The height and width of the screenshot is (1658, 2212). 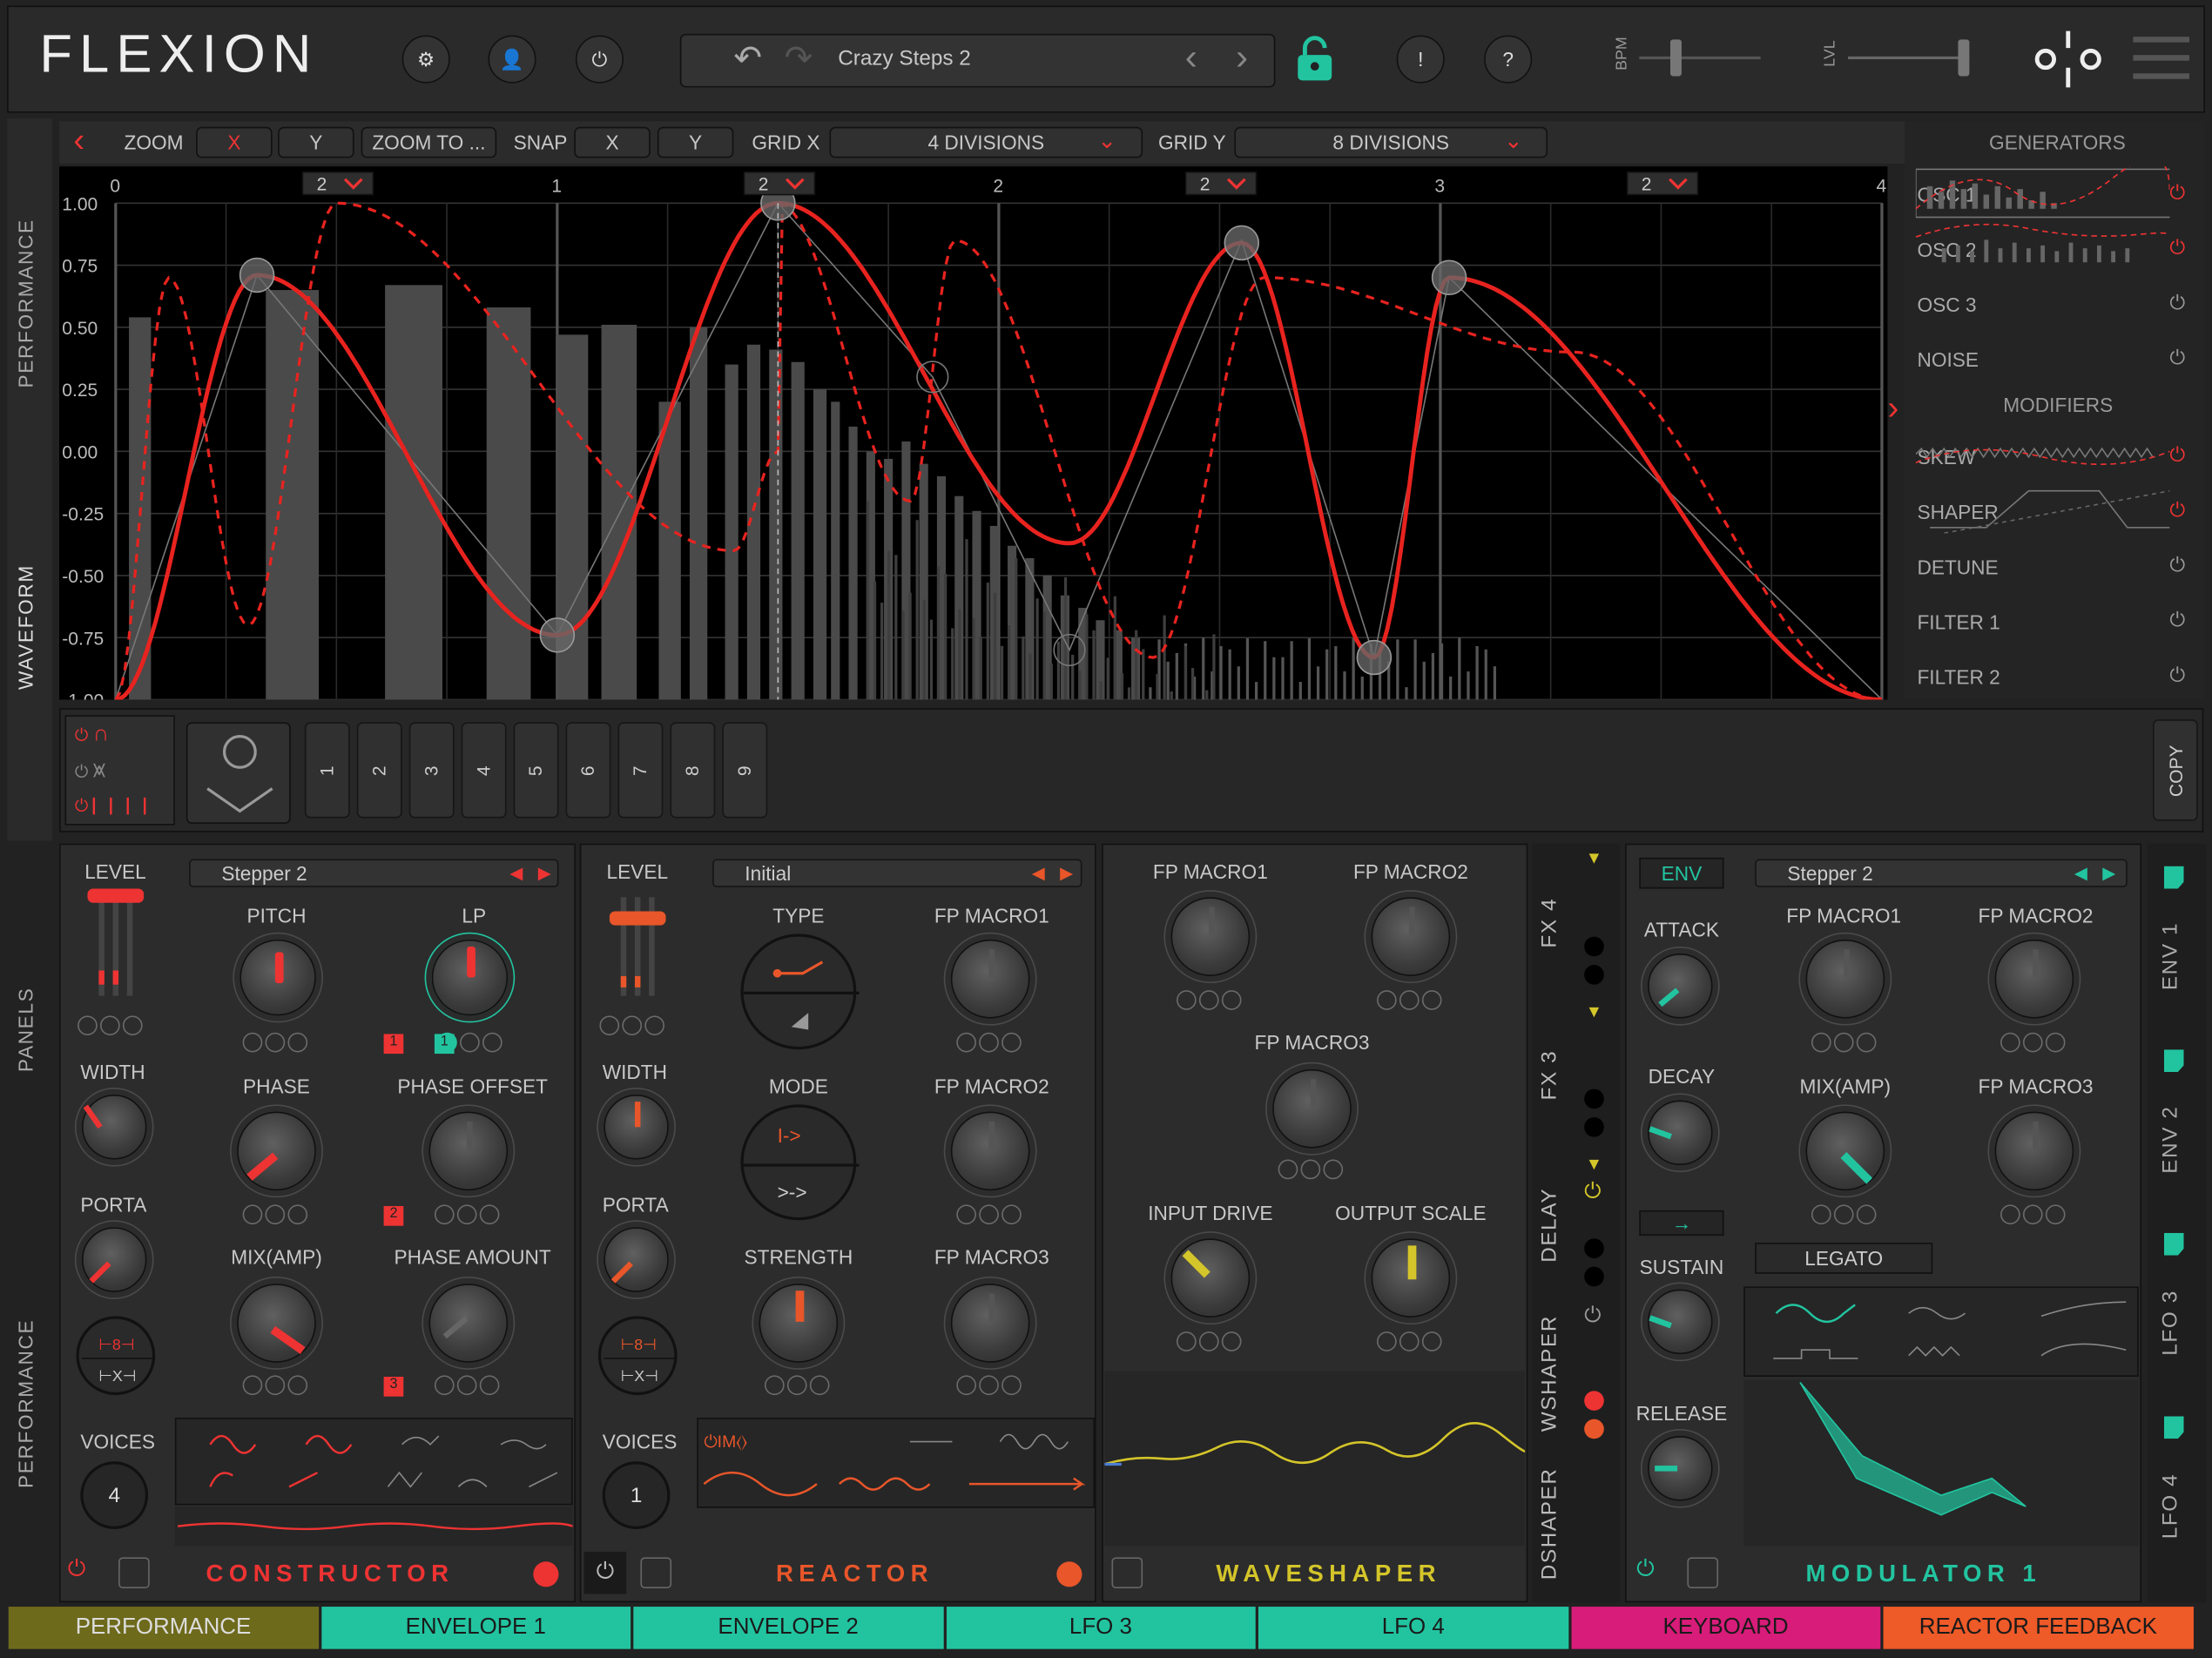 I want to click on grid-y-chevron-icon: ⌄, so click(x=1514, y=141).